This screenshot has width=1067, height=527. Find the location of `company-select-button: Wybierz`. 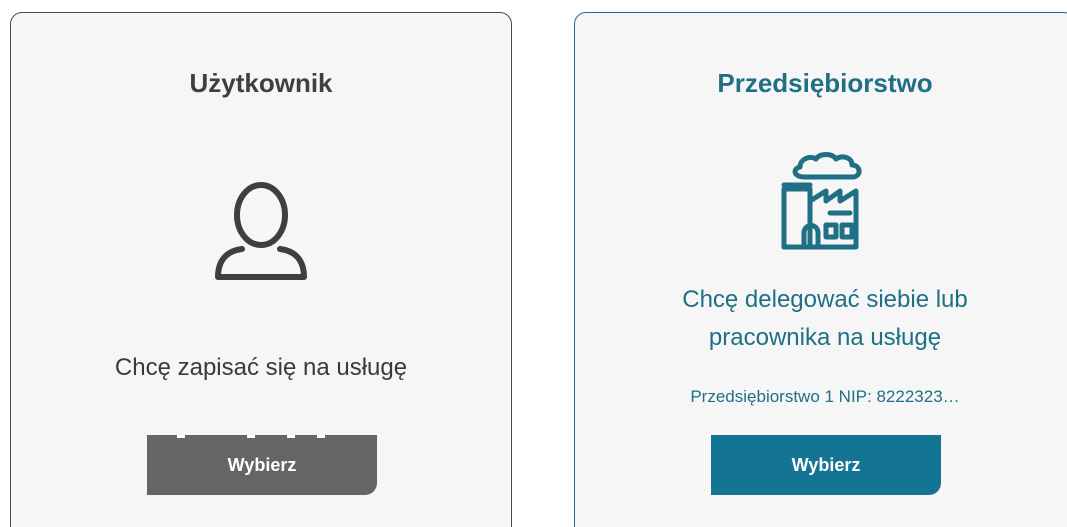

company-select-button: Wybierz is located at coordinates (826, 465).